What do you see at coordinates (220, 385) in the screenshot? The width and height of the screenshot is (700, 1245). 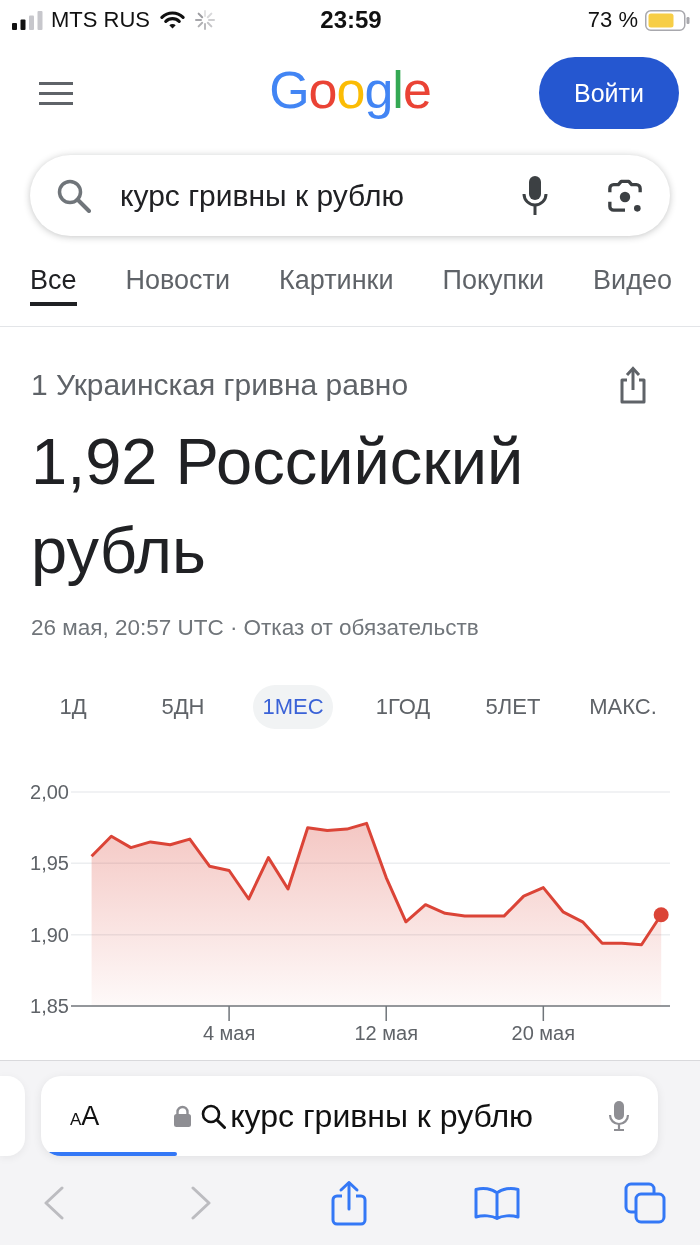 I see `conversion-caption: 1 Украинская гривна равно` at bounding box center [220, 385].